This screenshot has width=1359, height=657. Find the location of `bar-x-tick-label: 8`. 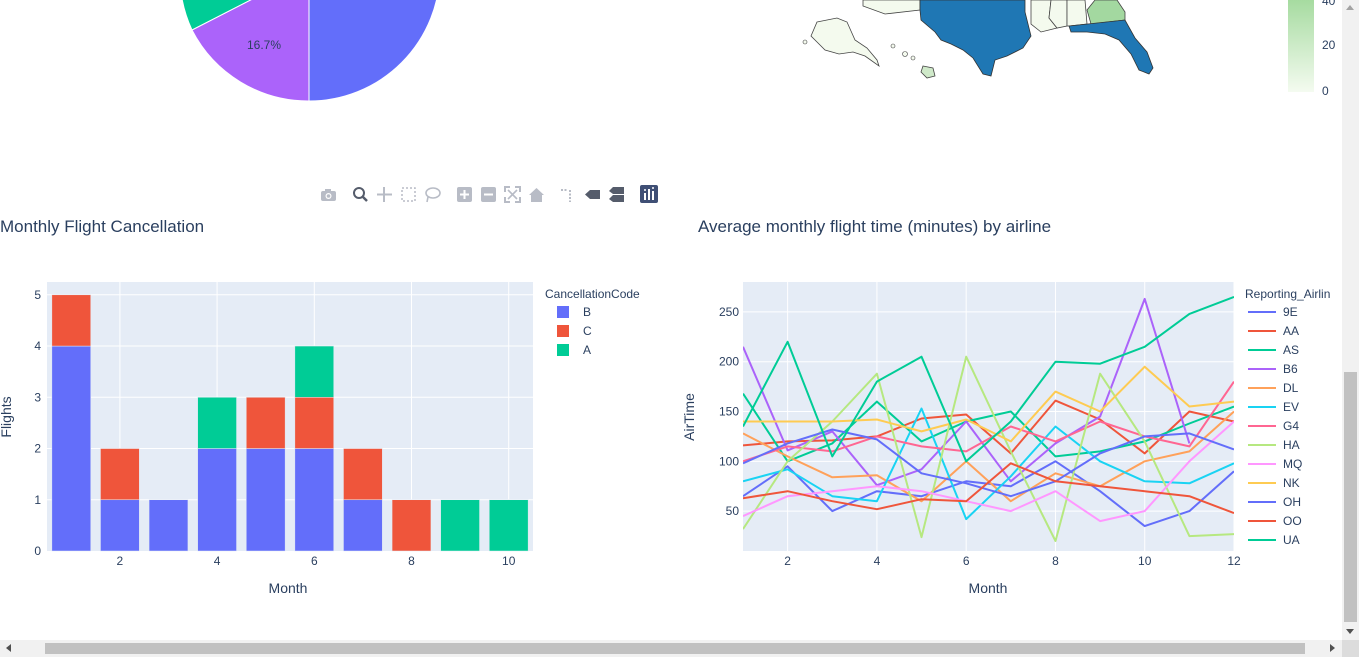

bar-x-tick-label: 8 is located at coordinates (411, 561).